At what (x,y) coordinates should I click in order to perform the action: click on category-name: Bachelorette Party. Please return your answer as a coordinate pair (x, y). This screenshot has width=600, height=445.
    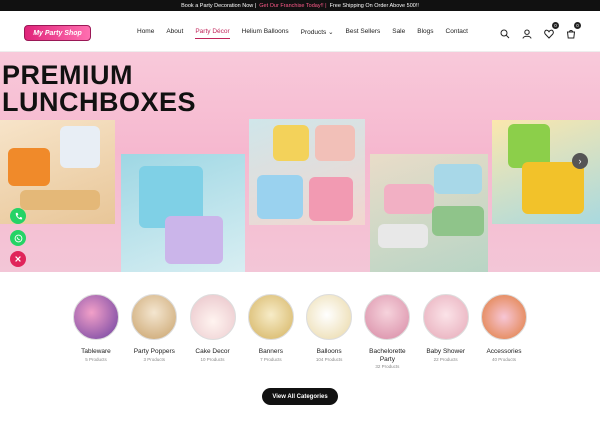
    Looking at the image, I should click on (387, 355).